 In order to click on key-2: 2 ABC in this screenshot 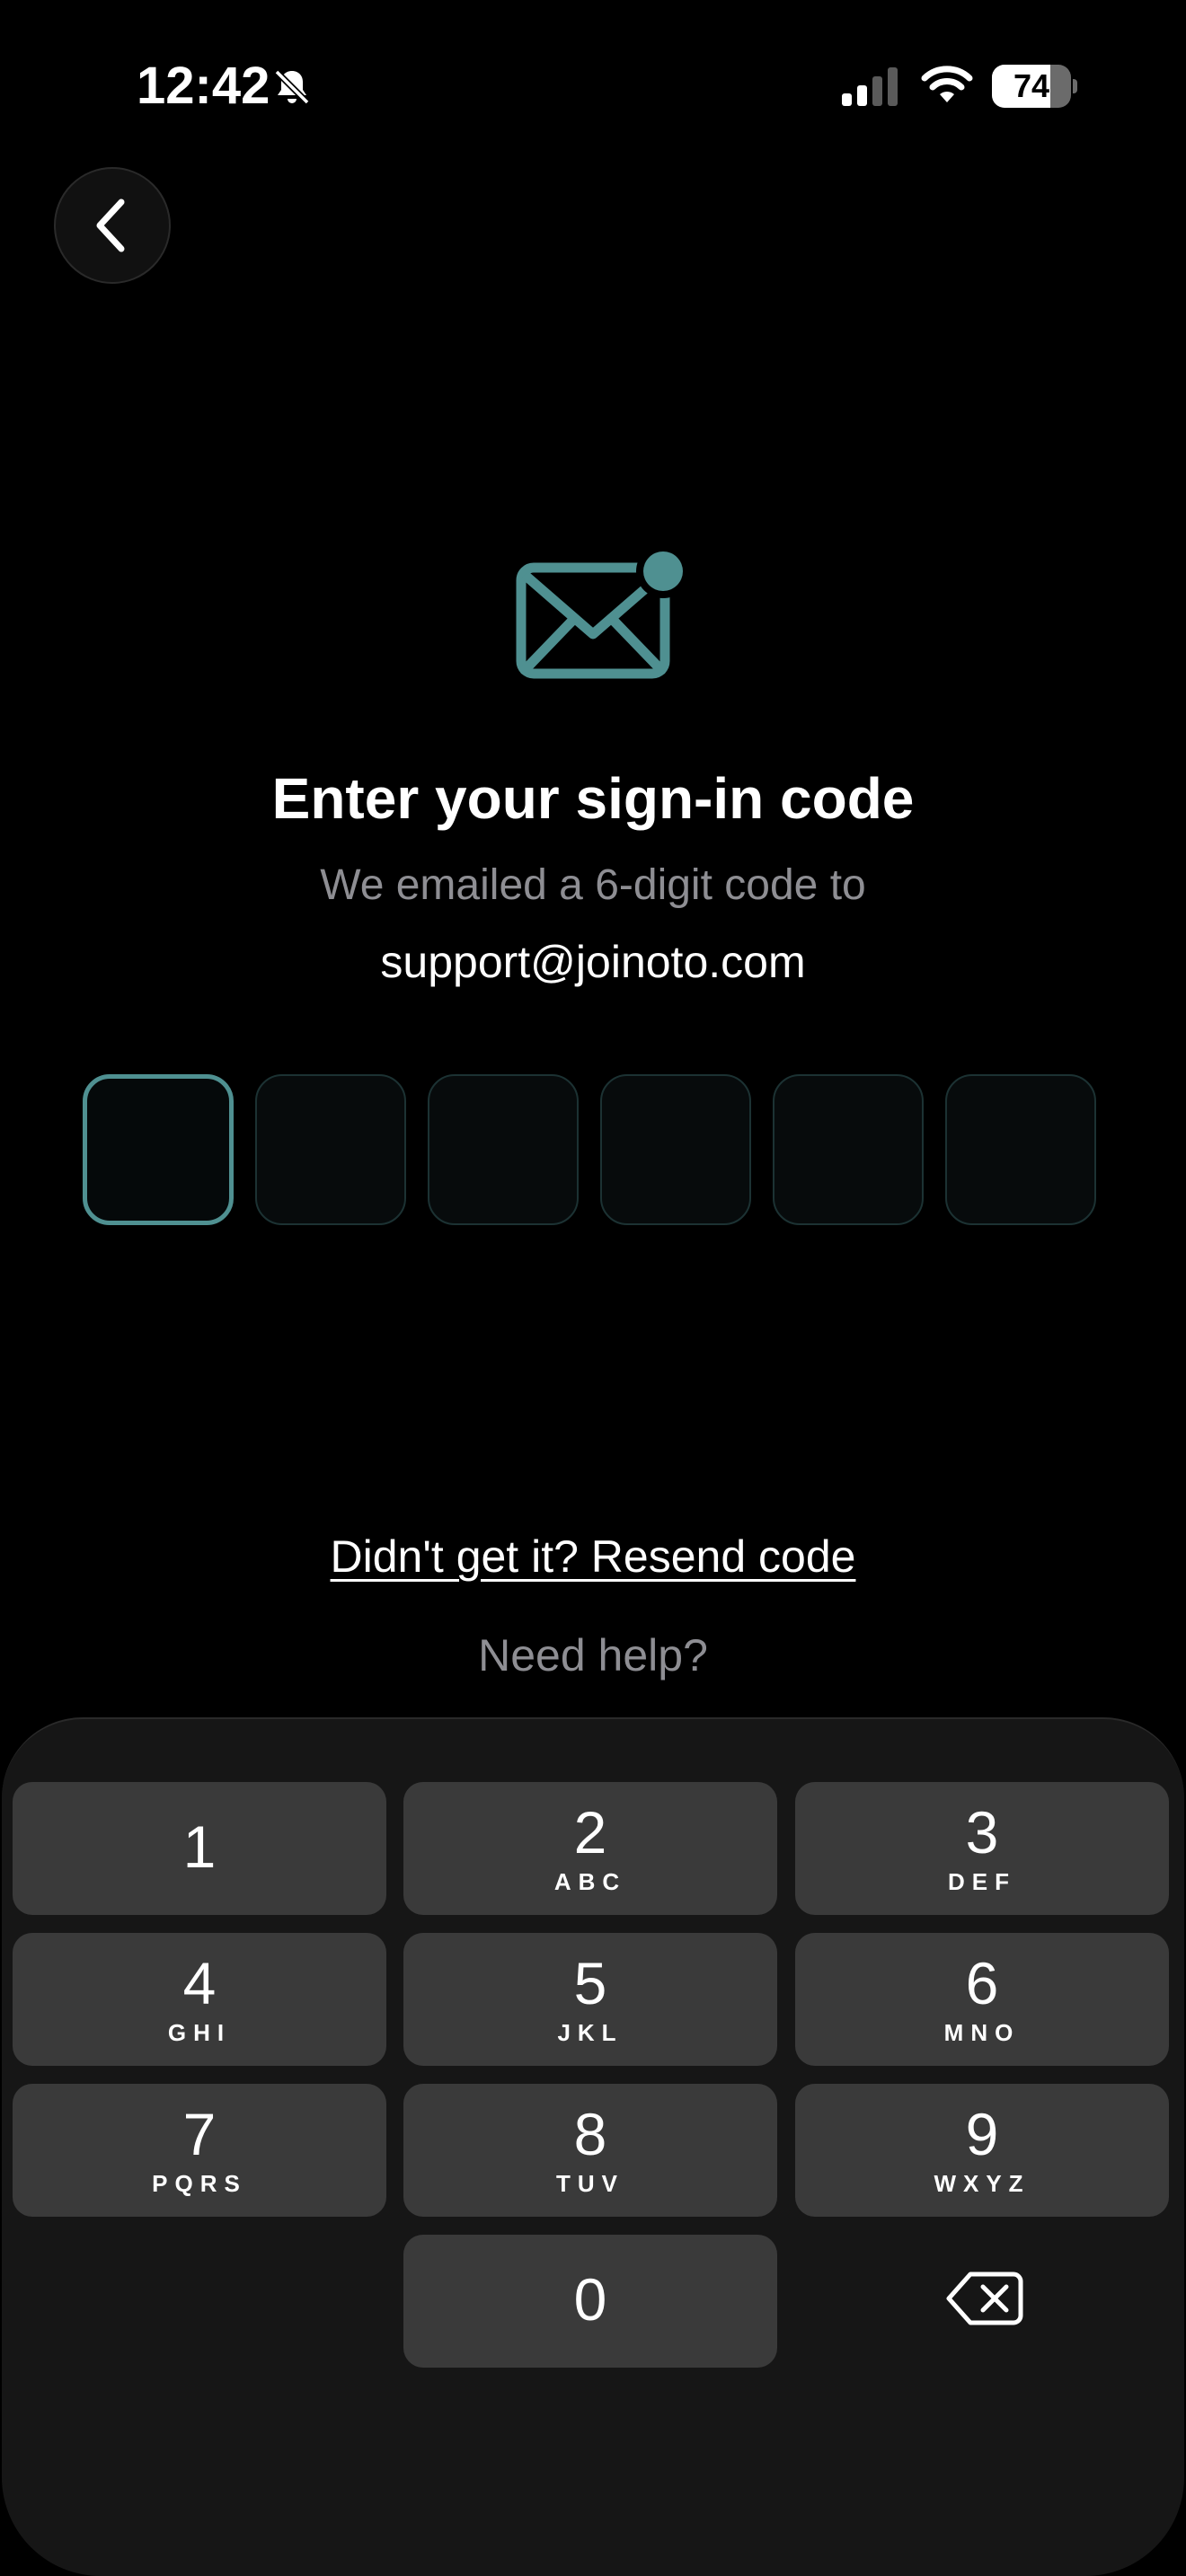, I will do `click(590, 1848)`.